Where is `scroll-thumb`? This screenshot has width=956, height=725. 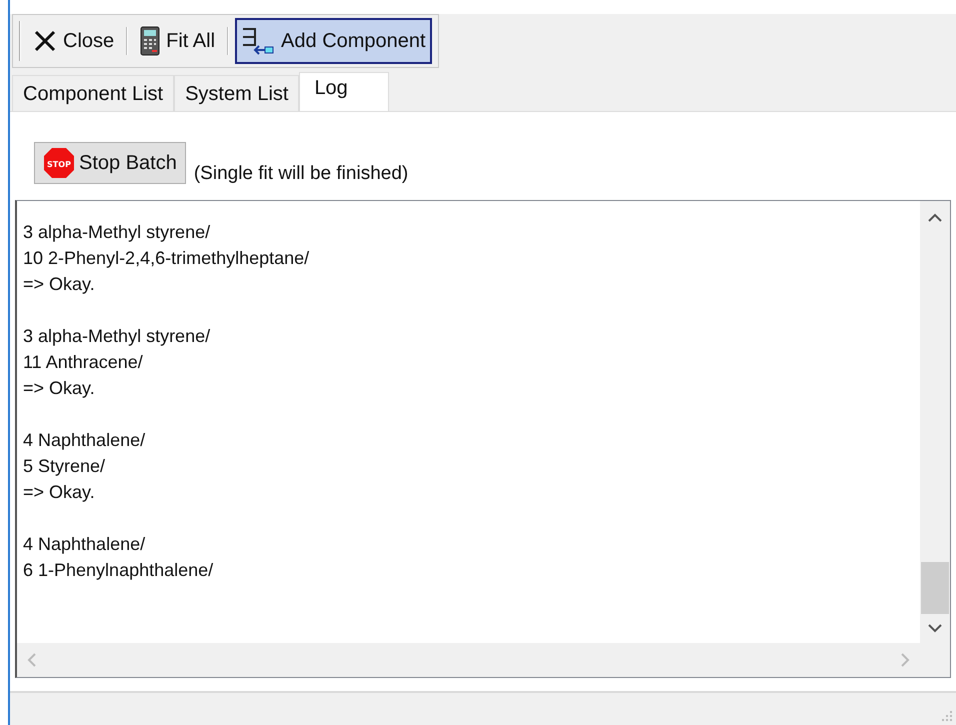
scroll-thumb is located at coordinates (935, 588).